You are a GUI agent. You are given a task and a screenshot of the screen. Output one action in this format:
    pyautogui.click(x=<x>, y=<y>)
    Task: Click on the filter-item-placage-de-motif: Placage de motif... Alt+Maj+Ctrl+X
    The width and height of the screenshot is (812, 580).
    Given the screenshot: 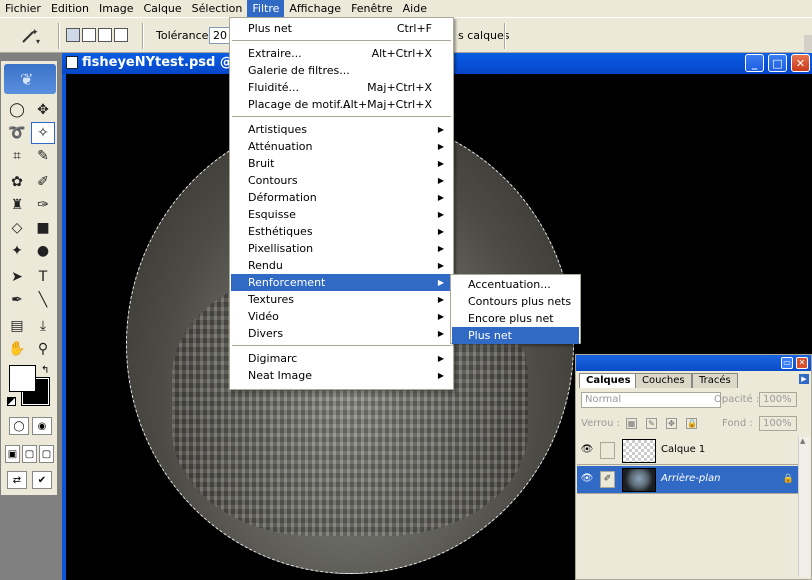 What is the action you would take?
    pyautogui.click(x=341, y=104)
    